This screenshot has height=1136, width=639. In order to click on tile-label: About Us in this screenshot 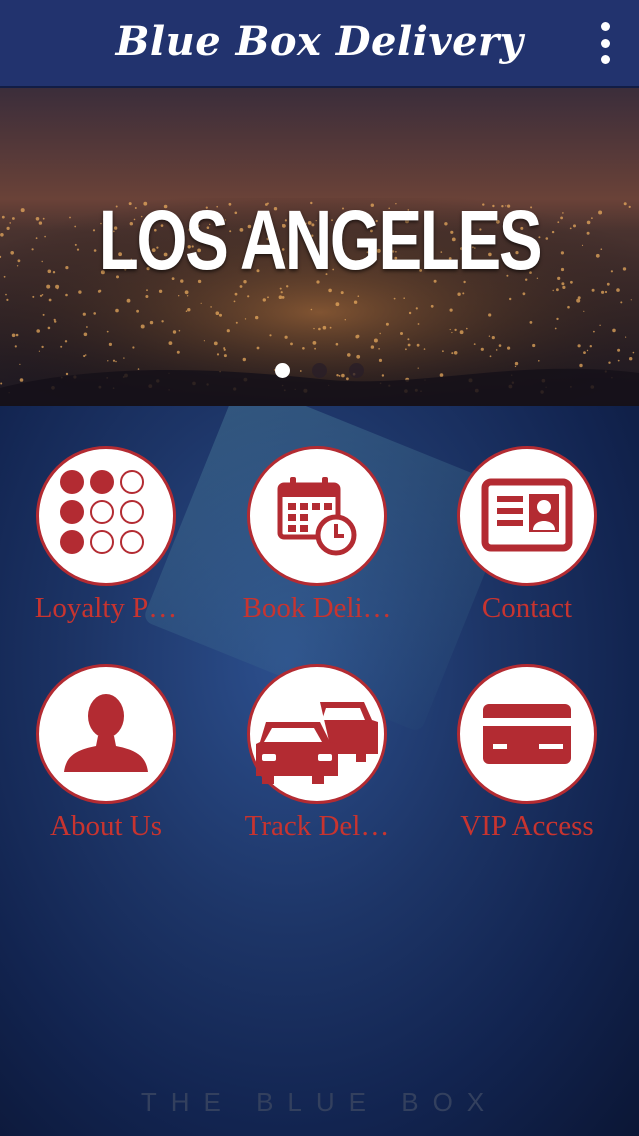, I will do `click(106, 826)`.